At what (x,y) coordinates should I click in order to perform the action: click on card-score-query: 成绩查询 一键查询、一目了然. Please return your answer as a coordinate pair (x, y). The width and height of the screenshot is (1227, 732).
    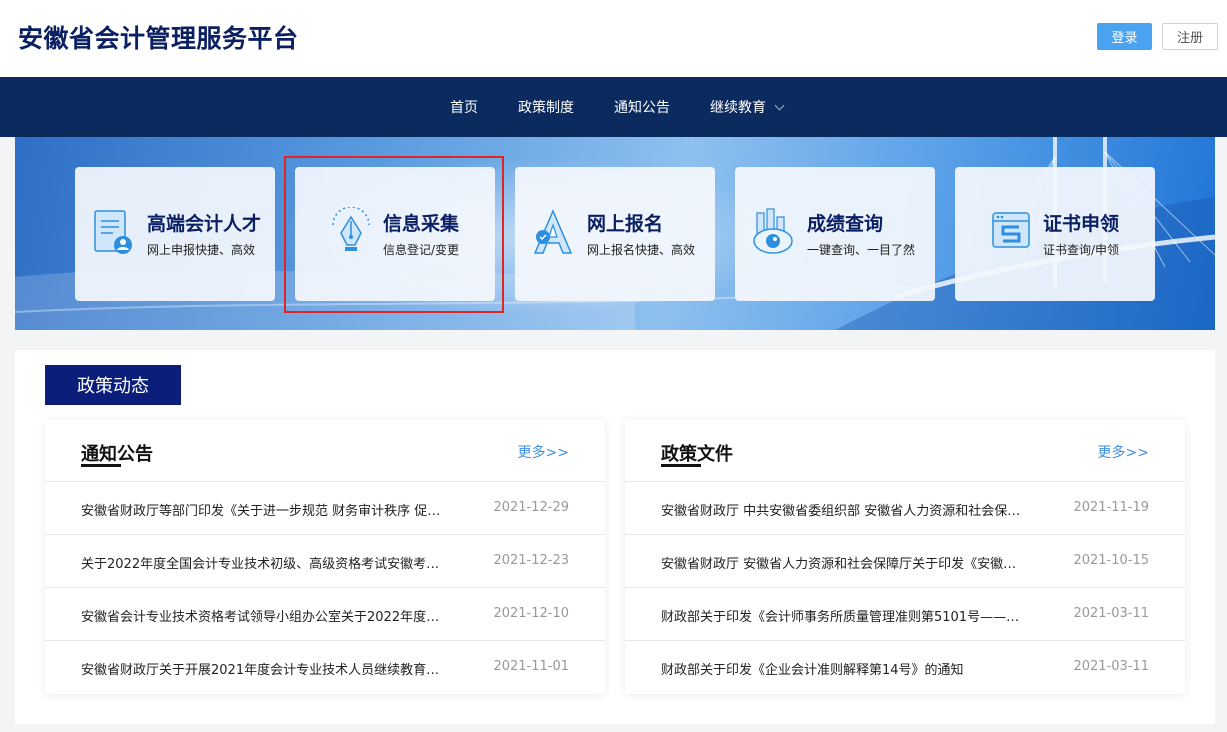
    Looking at the image, I should click on (835, 234).